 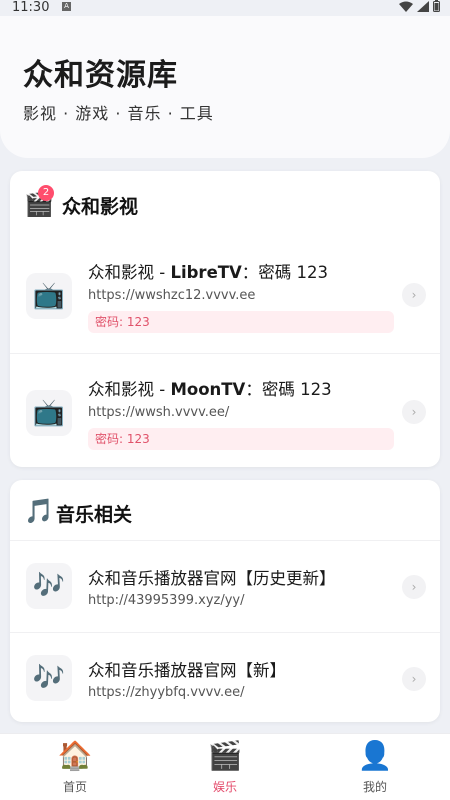 What do you see at coordinates (225, 755) in the screenshot?
I see `clapper-icon: 🎬` at bounding box center [225, 755].